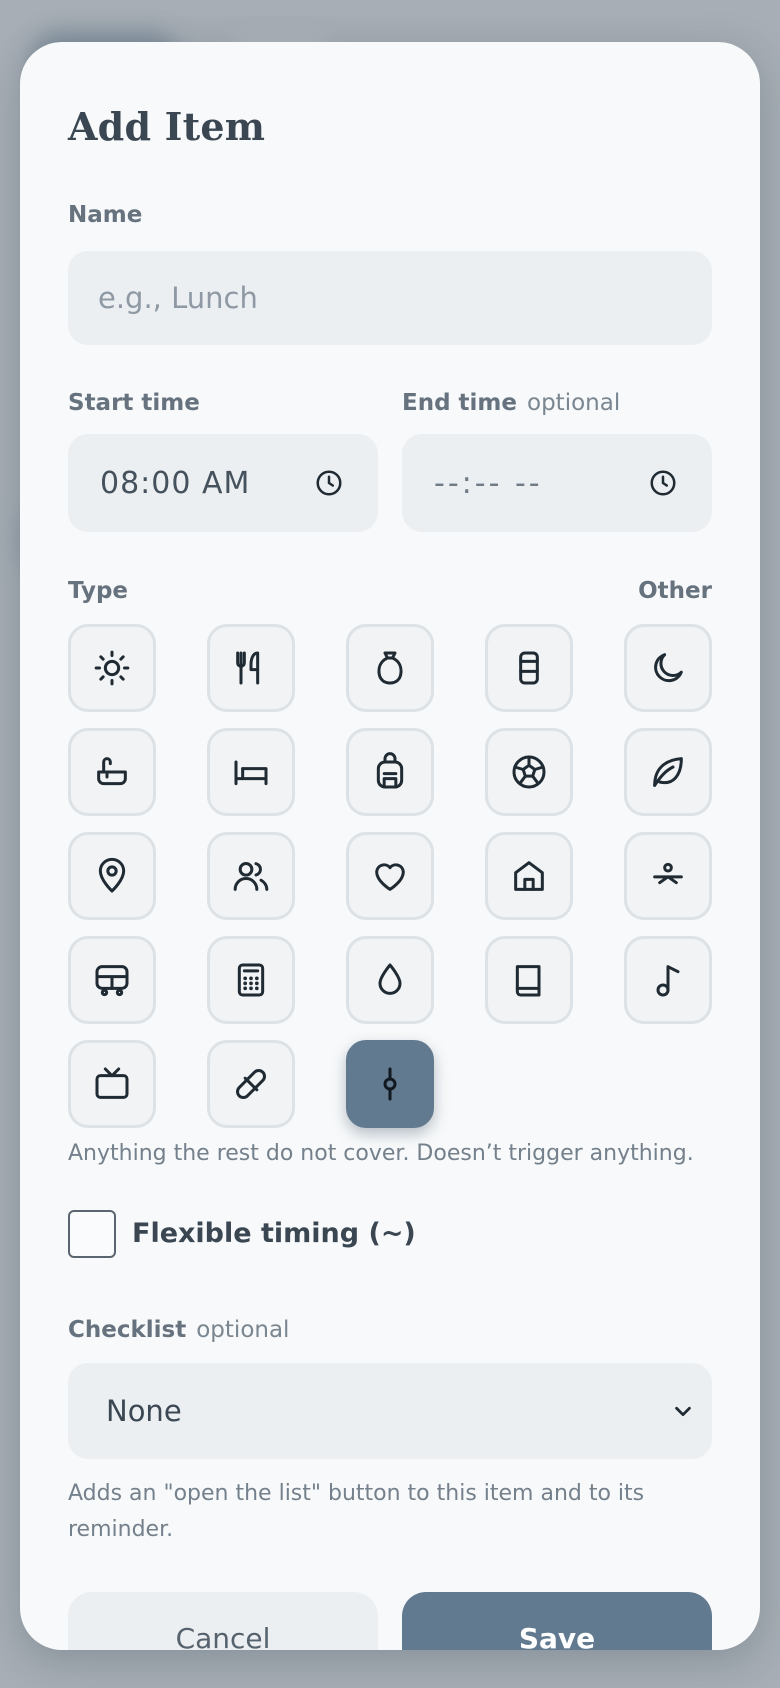 This screenshot has width=780, height=1688. What do you see at coordinates (675, 591) in the screenshot?
I see `selected-type-name: Other` at bounding box center [675, 591].